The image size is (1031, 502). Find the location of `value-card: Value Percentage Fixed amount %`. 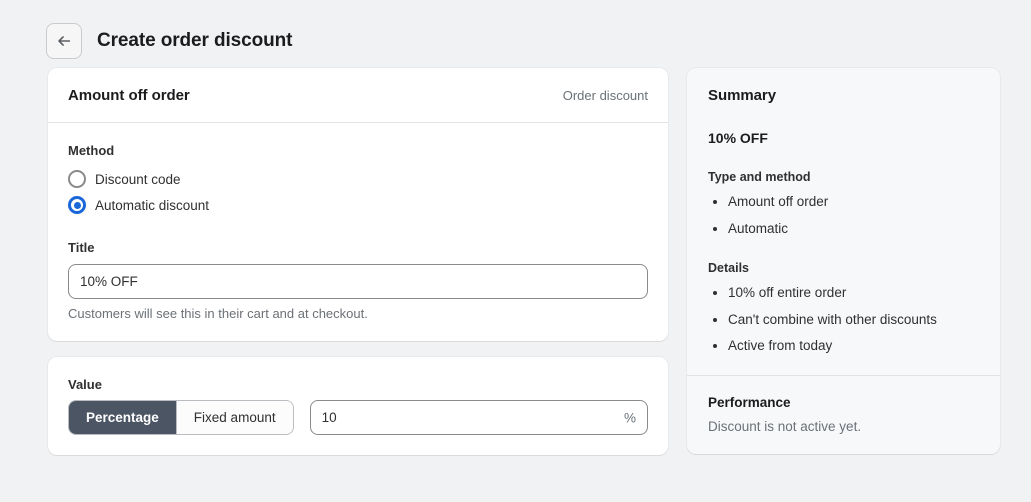

value-card: Value Percentage Fixed amount % is located at coordinates (358, 406).